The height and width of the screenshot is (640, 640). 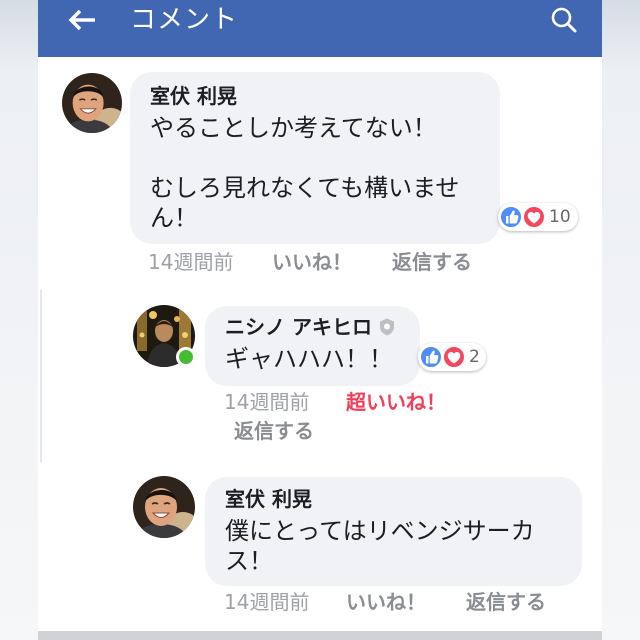 What do you see at coordinates (309, 359) in the screenshot?
I see `comment-text-line: ギャハハハ！！` at bounding box center [309, 359].